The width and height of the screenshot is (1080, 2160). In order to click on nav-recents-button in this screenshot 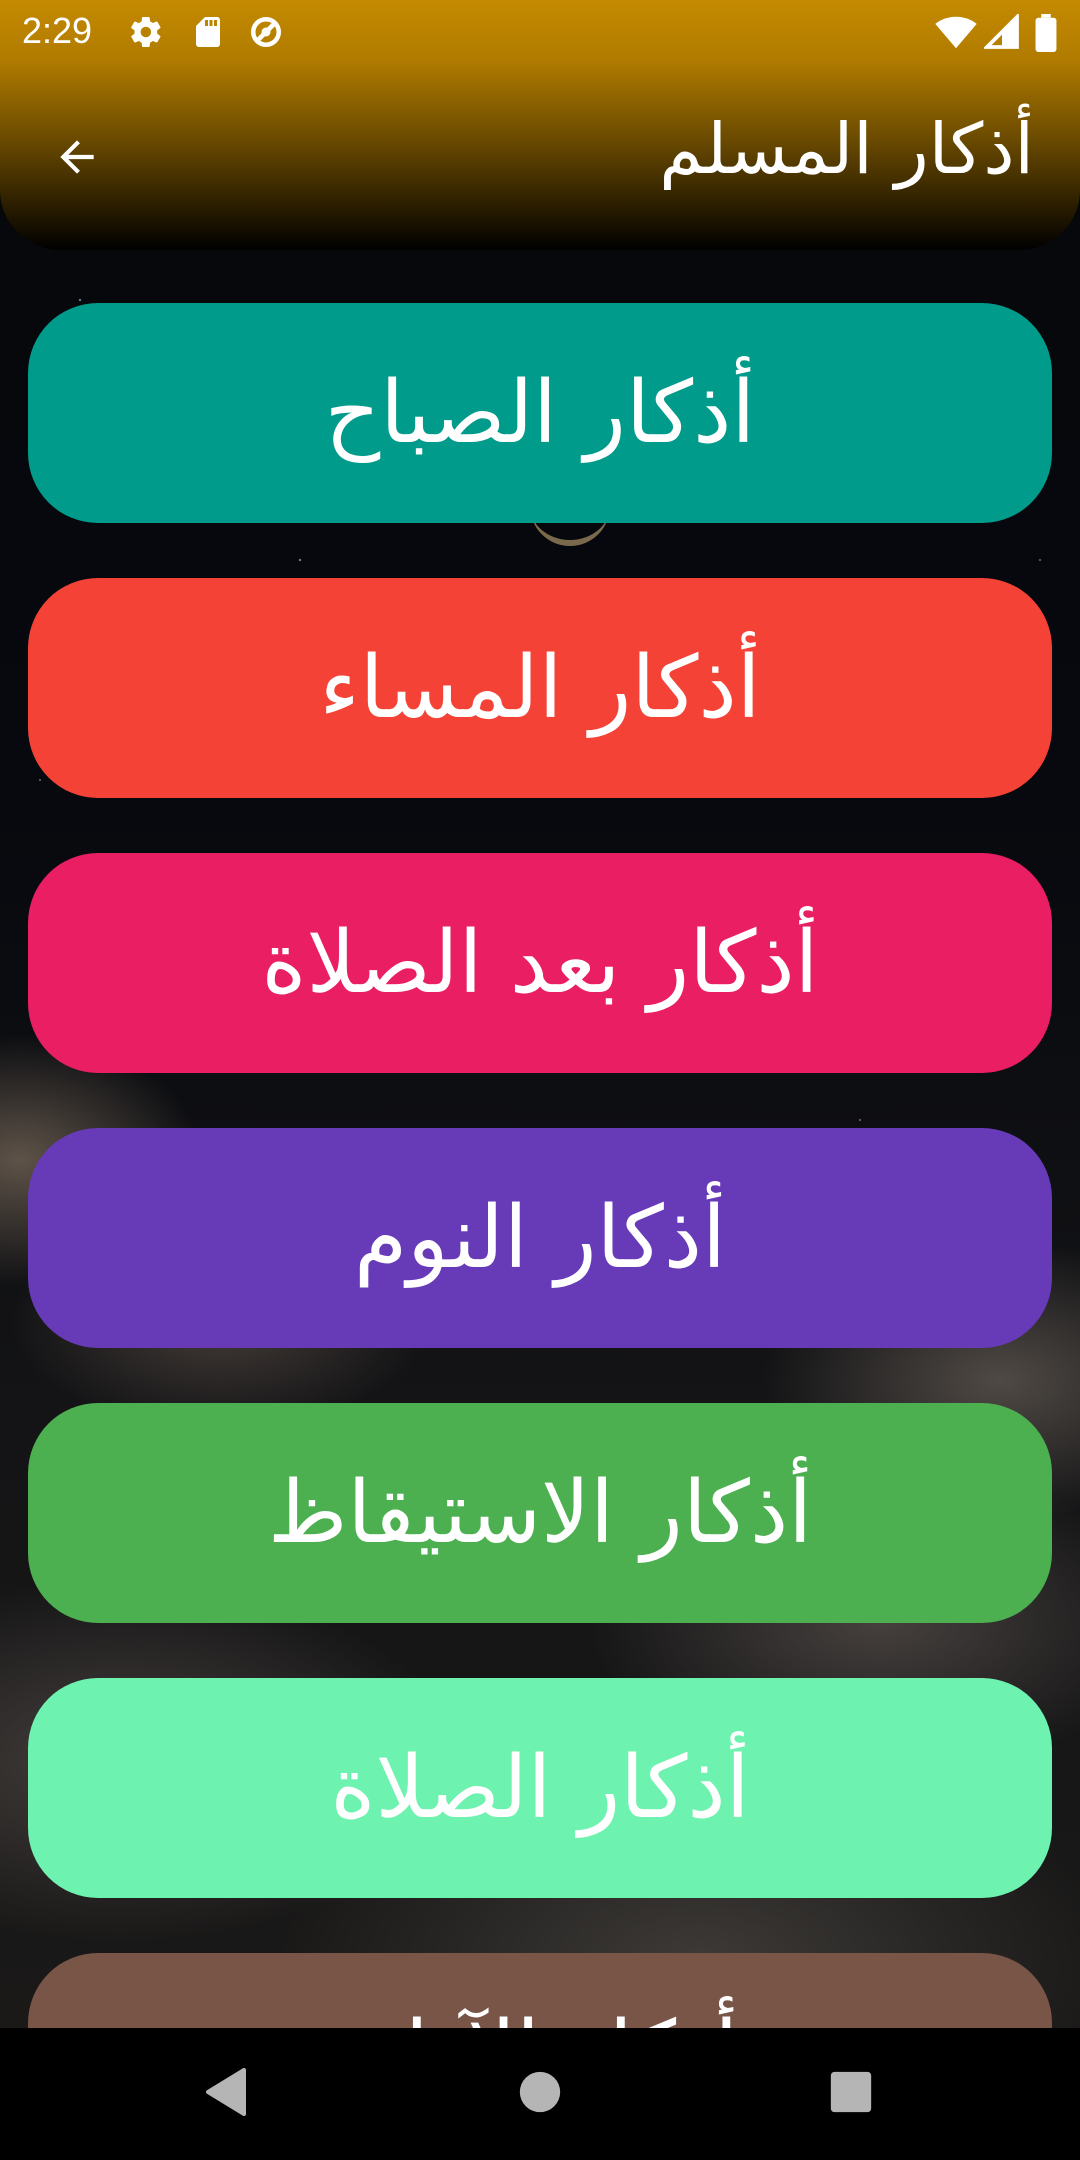, I will do `click(851, 2094)`.